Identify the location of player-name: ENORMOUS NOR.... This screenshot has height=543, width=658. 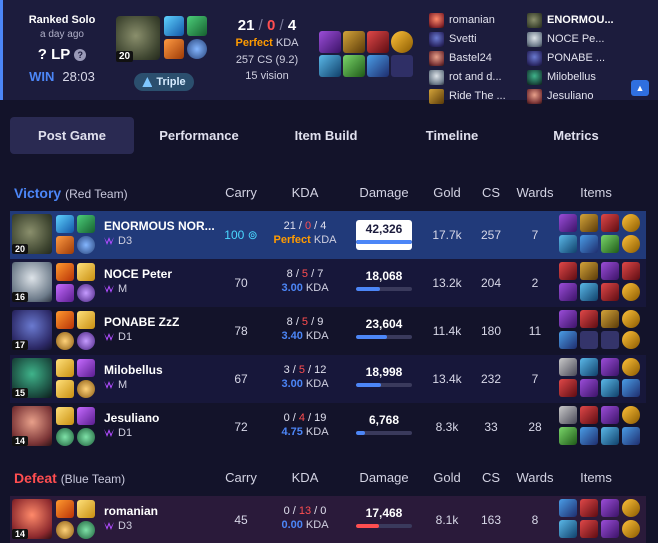
(160, 226).